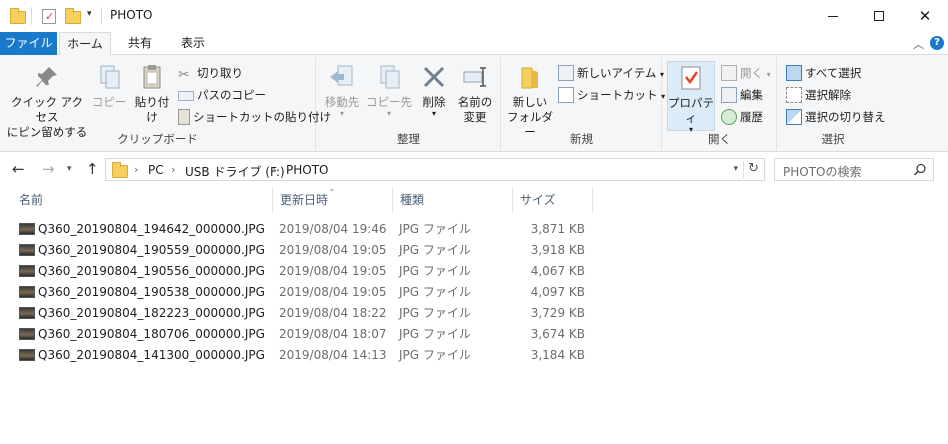  What do you see at coordinates (151, 292) in the screenshot?
I see `file-name: Q360_20190804_190538_000000.JPG` at bounding box center [151, 292].